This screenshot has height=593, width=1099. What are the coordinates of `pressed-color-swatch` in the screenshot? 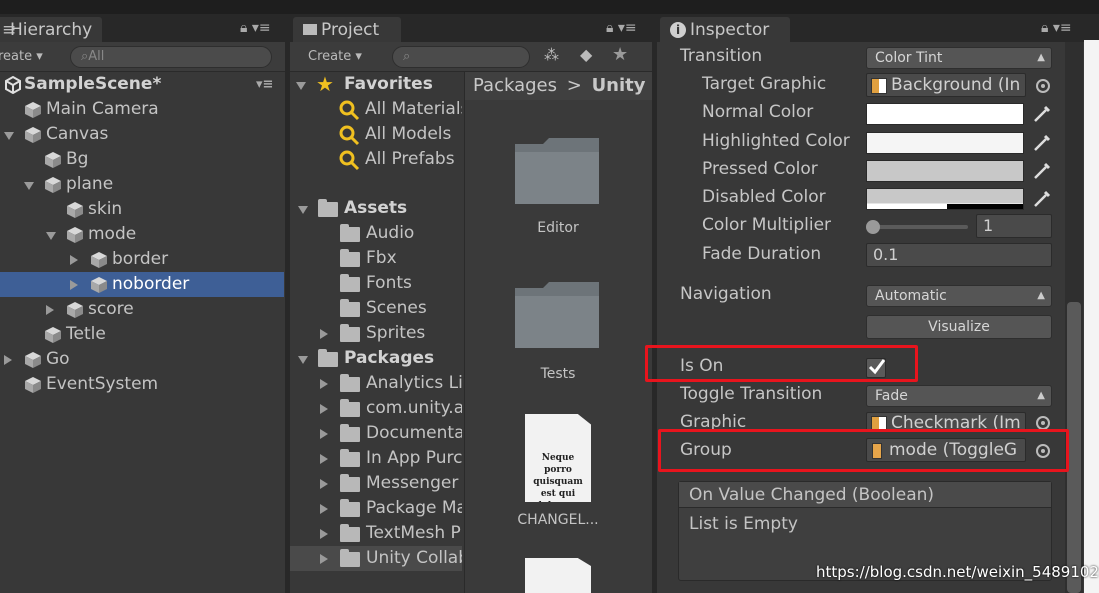 It's located at (945, 171).